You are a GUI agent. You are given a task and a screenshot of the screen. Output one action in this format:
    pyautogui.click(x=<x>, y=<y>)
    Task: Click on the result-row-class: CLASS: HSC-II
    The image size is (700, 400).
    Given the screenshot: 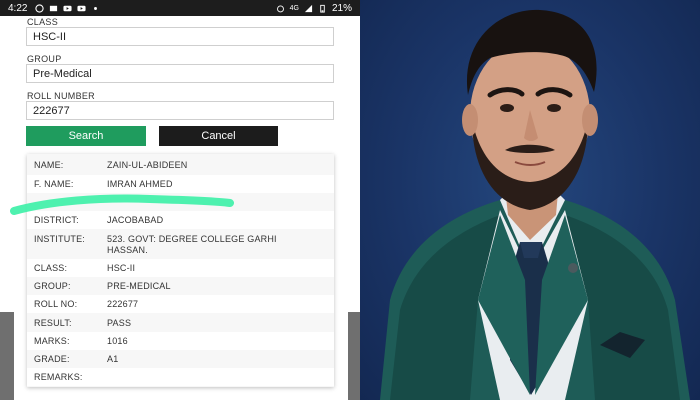 What is the action you would take?
    pyautogui.click(x=180, y=268)
    